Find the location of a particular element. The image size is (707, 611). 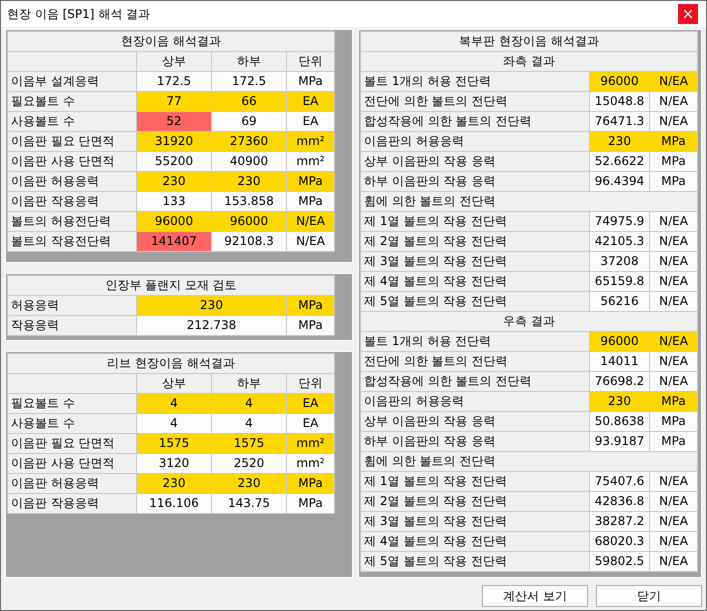

table-cell: 143.75 is located at coordinates (249, 504).